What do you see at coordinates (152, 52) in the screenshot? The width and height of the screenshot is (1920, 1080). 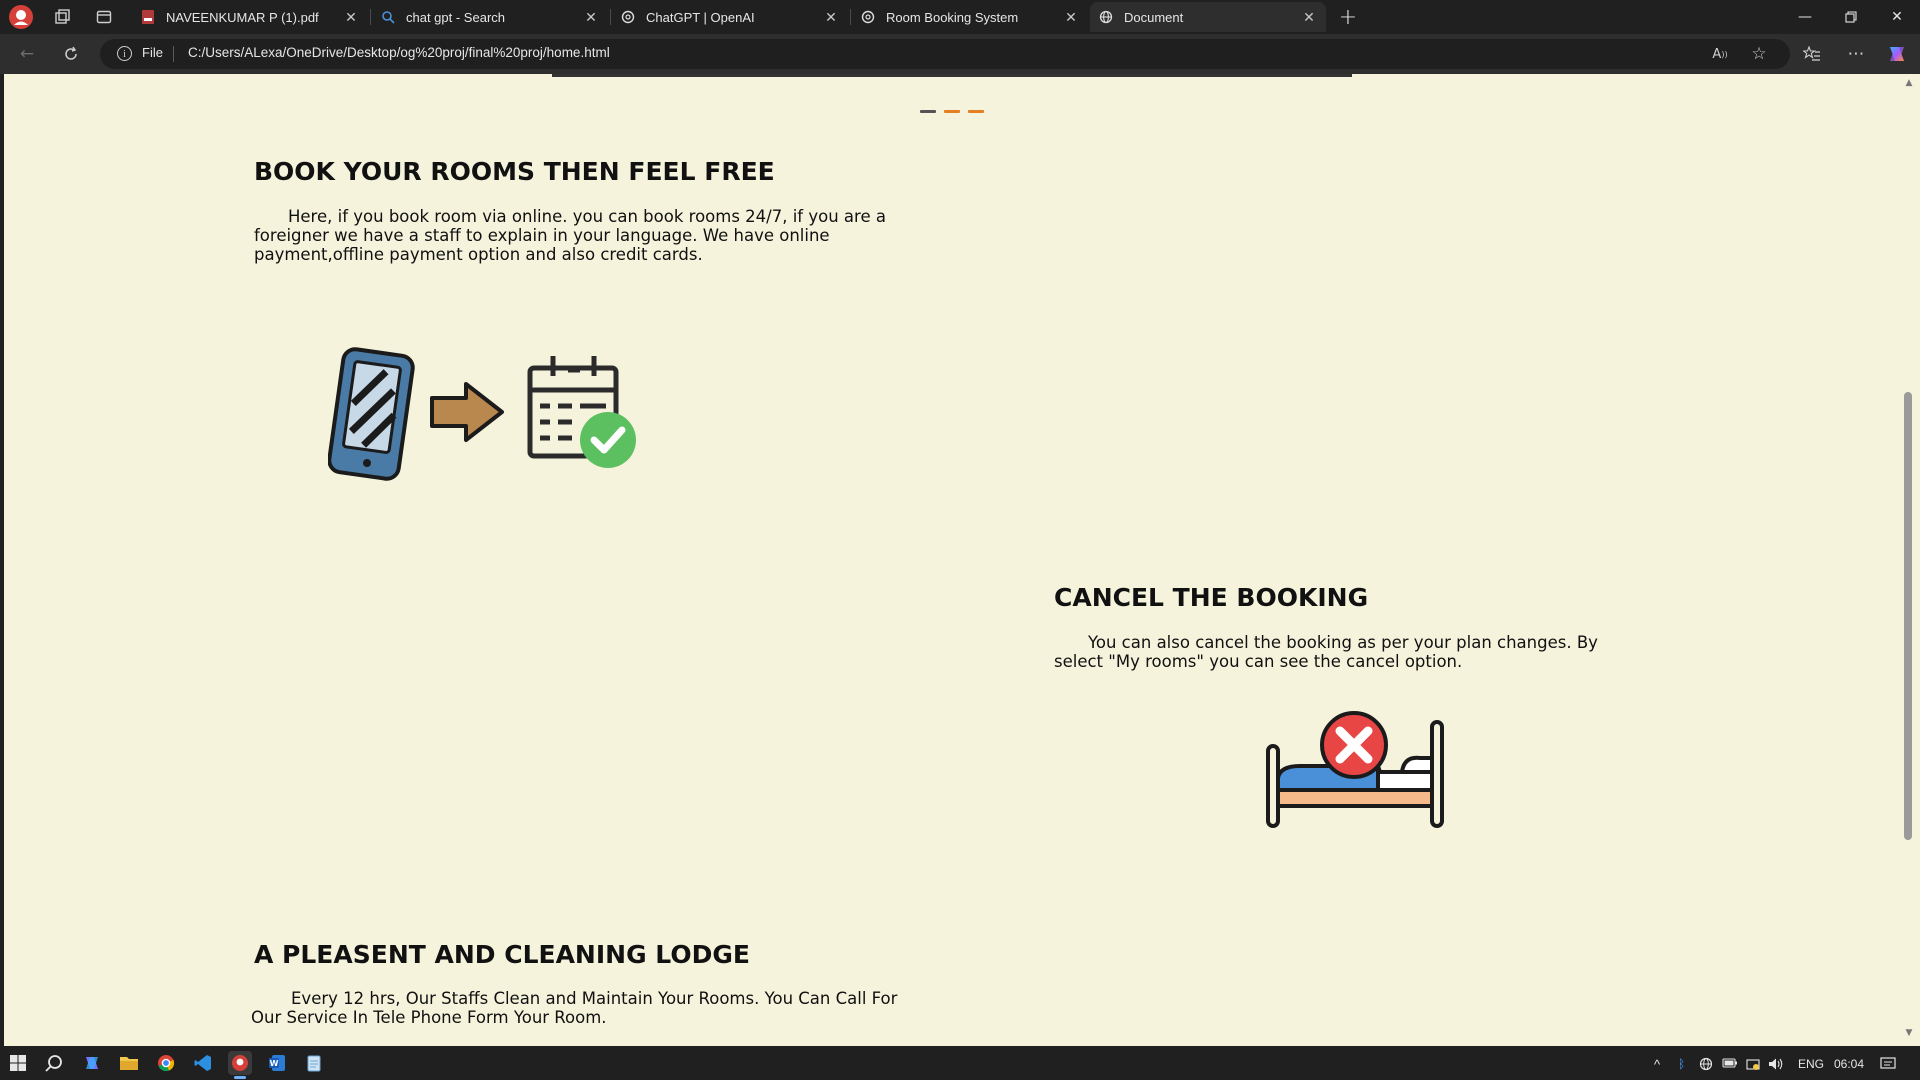 I see `url-scheme-label: File` at bounding box center [152, 52].